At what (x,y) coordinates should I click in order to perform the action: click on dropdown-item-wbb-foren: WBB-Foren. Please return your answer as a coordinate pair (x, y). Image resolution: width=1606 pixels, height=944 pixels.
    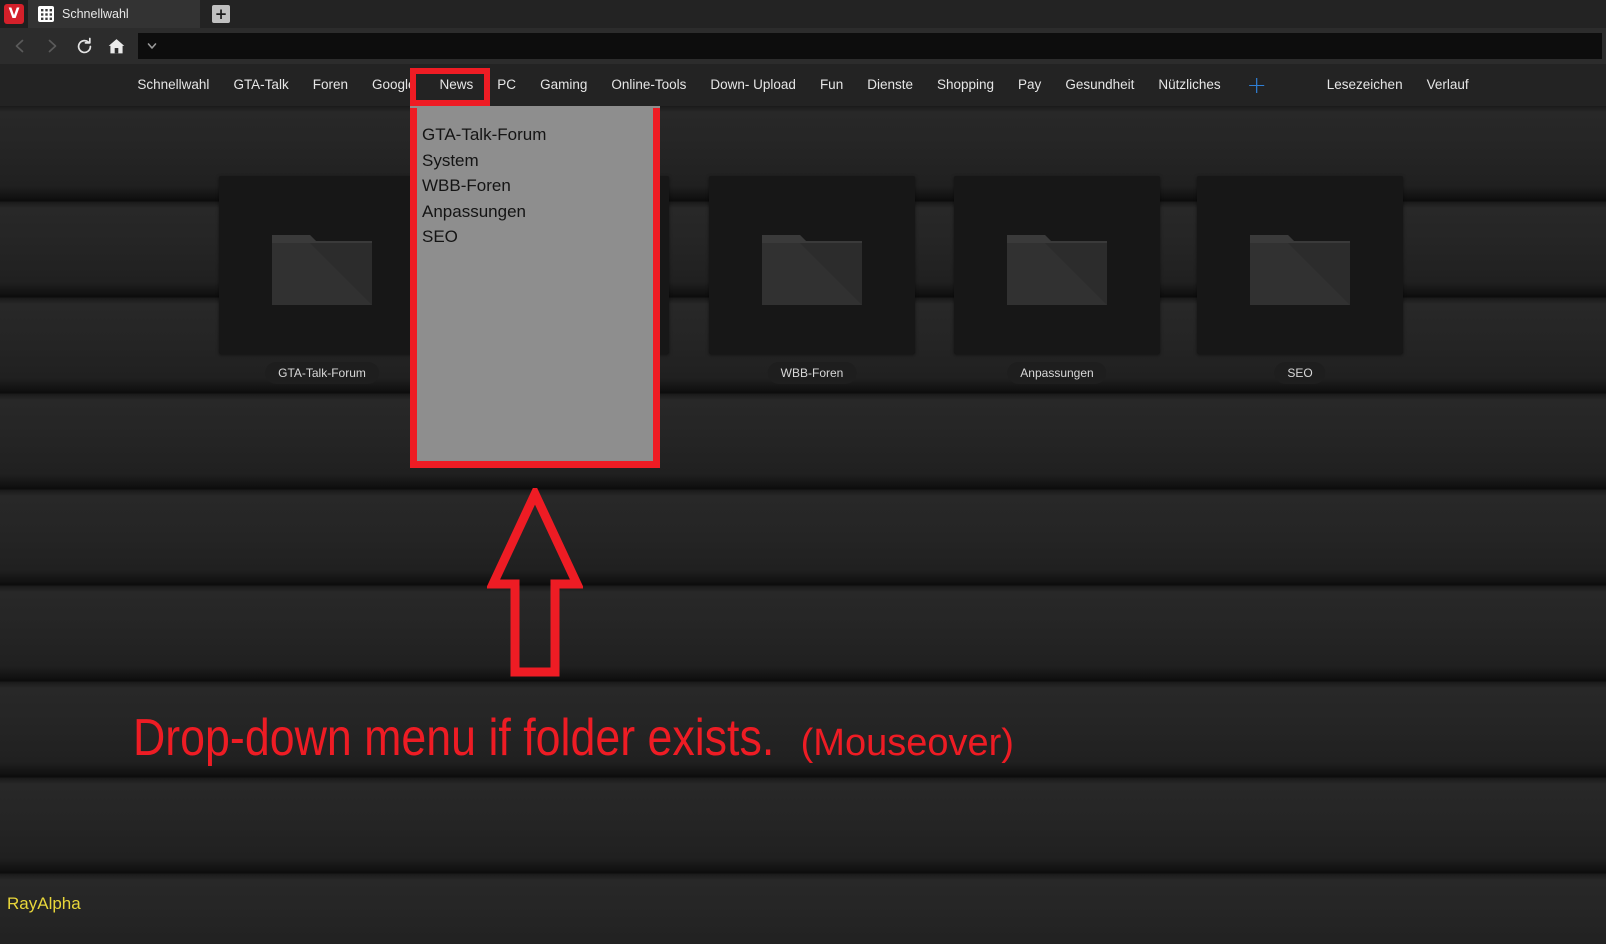
    Looking at the image, I should click on (541, 186).